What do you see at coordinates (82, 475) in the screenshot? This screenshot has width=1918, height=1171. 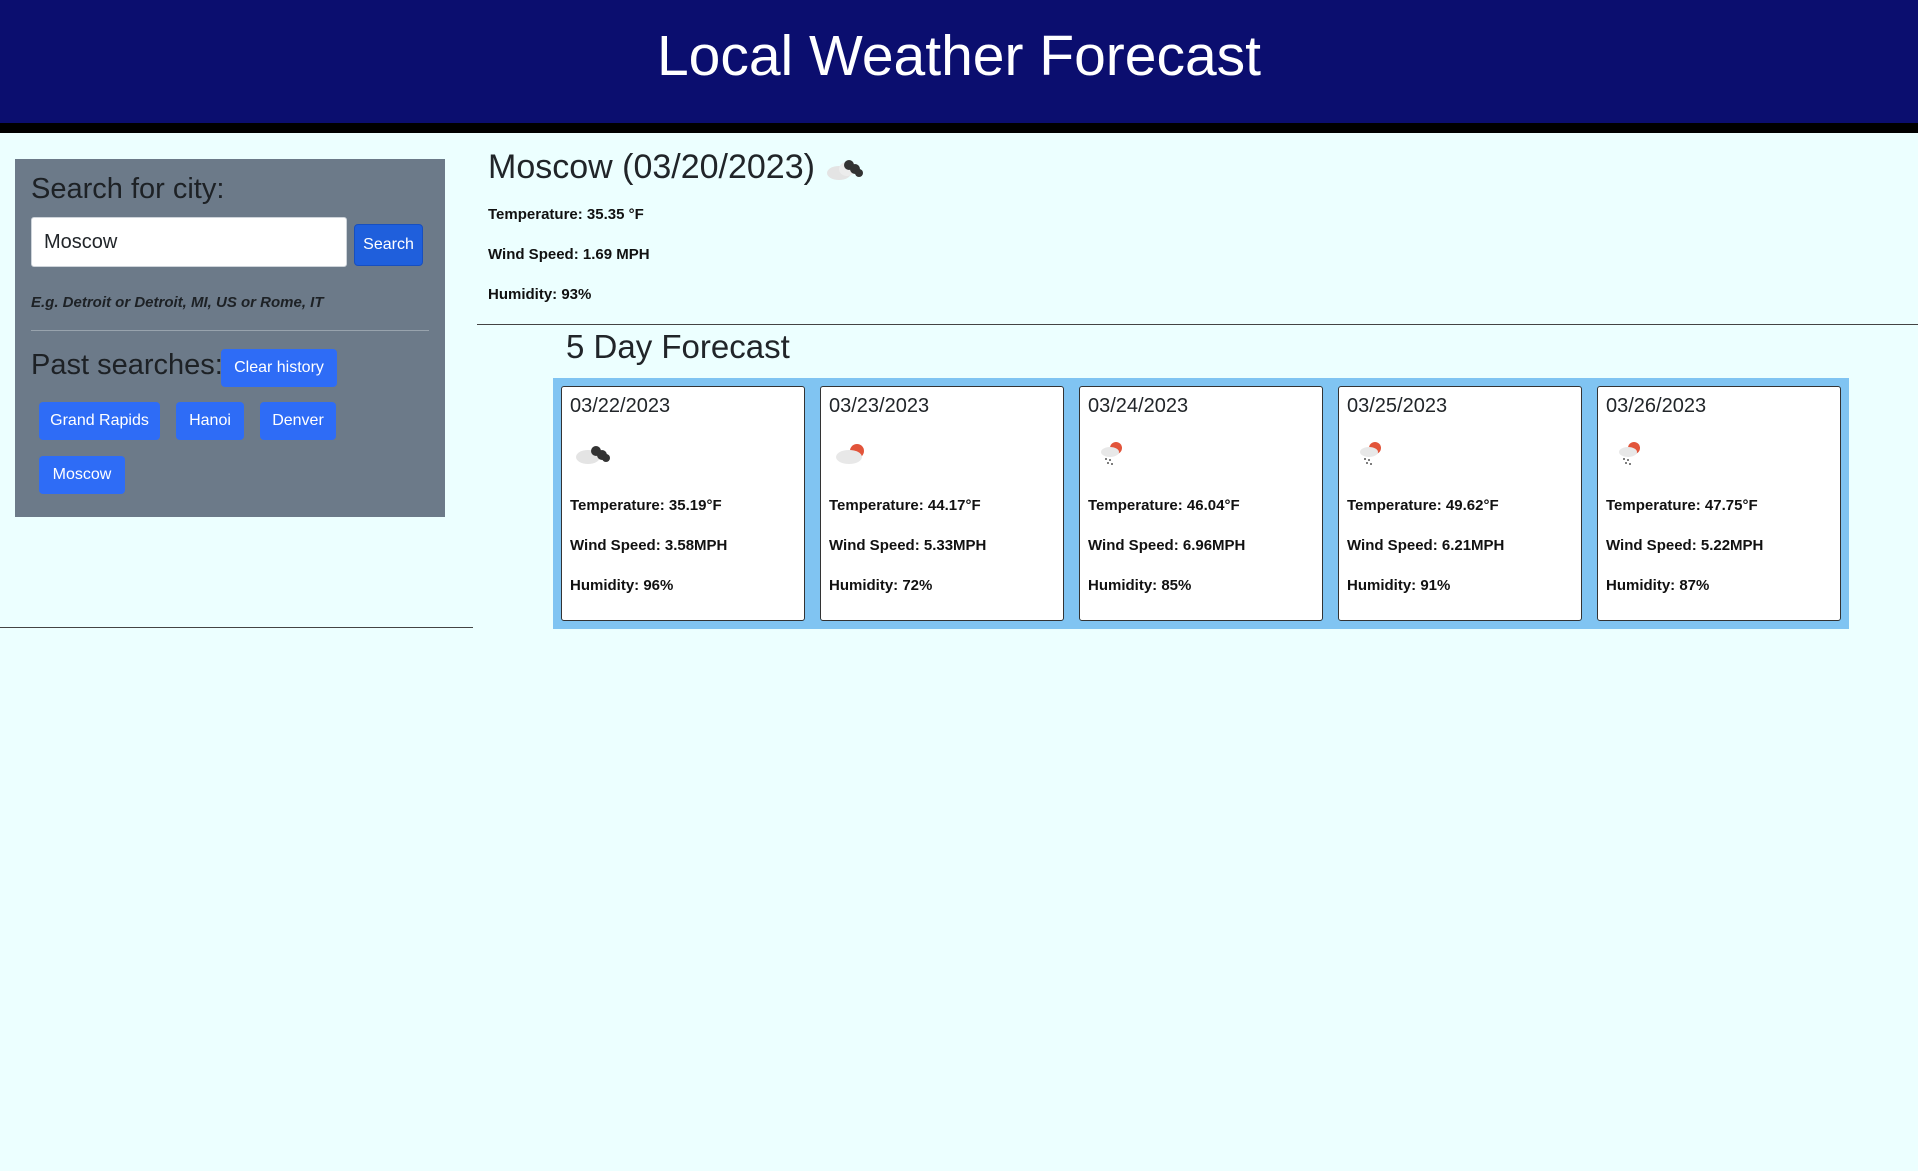 I see `history-button-moscow: Moscow` at bounding box center [82, 475].